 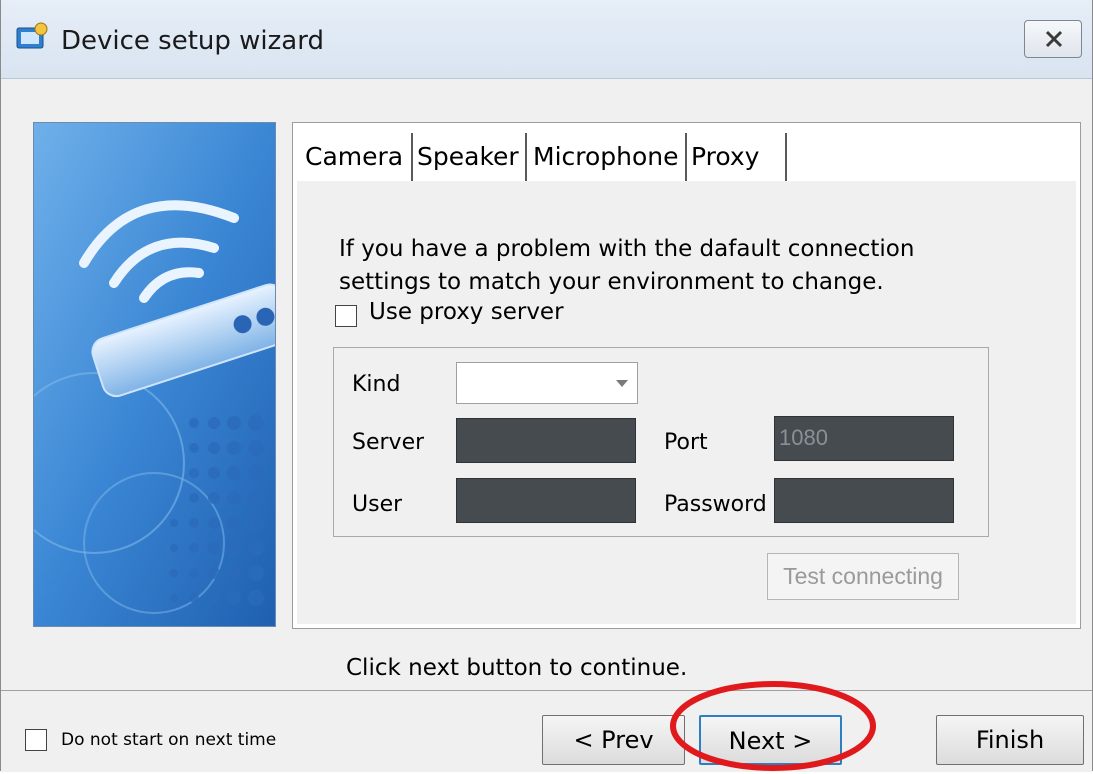 I want to click on close-icon, so click(x=1054, y=39).